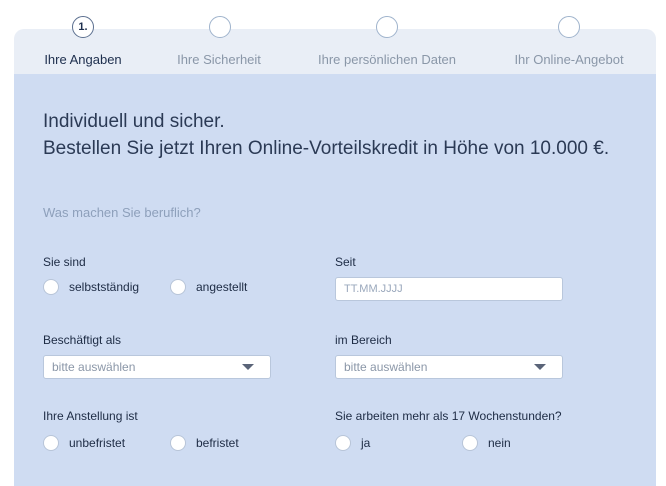  I want to click on radio-unbefristet: unbefristet, so click(84, 443).